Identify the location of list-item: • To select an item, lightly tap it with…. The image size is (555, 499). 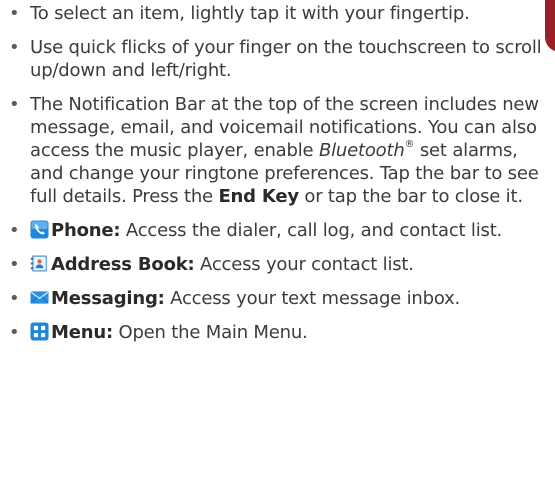
(278, 13).